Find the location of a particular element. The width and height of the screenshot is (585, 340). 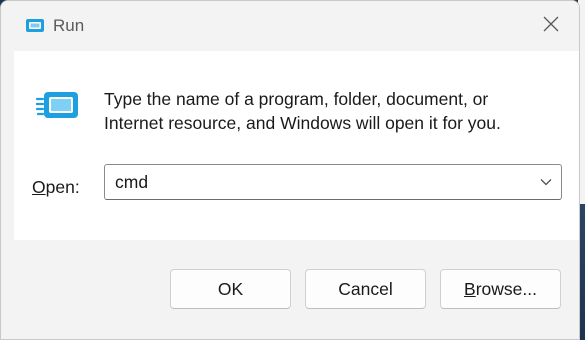

cancel-button: Cancel is located at coordinates (365, 289).